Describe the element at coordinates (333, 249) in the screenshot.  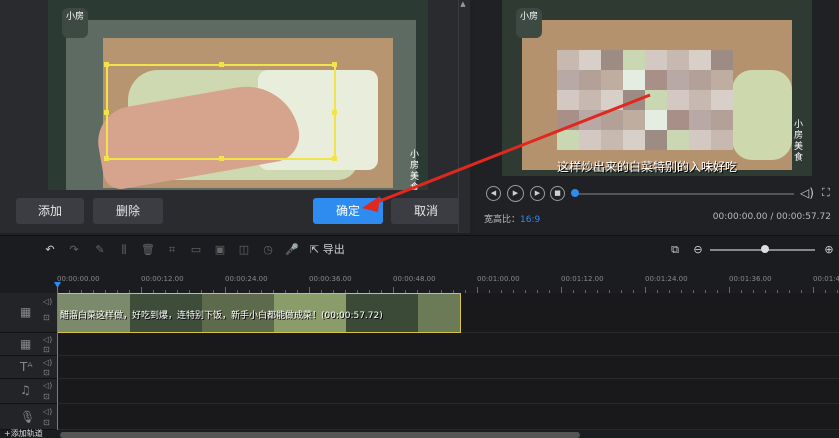
I see `export-label: 导出` at that location.